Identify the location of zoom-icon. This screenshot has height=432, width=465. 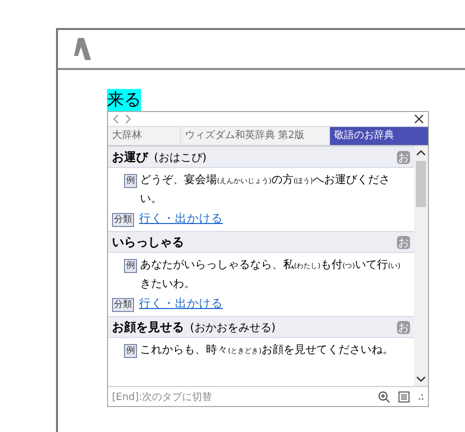
(384, 396).